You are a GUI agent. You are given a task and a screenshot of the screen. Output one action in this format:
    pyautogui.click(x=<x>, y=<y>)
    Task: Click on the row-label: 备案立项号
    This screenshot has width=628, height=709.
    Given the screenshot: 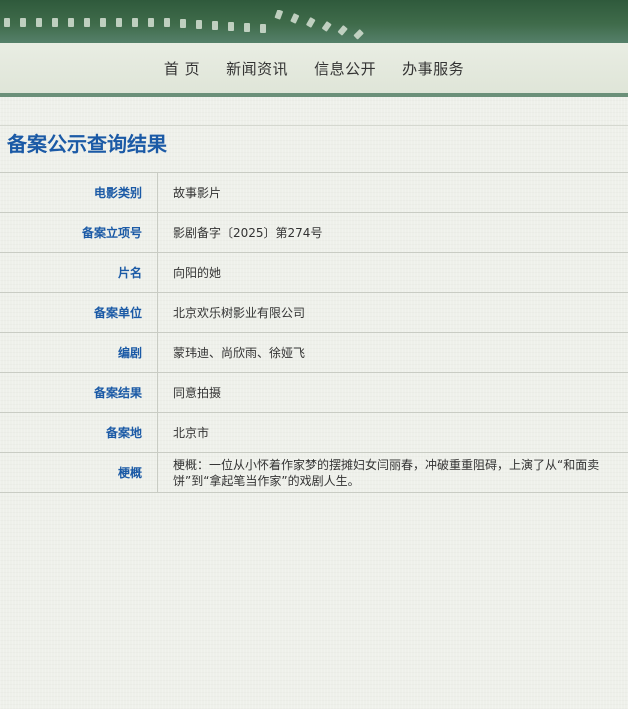 What is the action you would take?
    pyautogui.click(x=79, y=232)
    